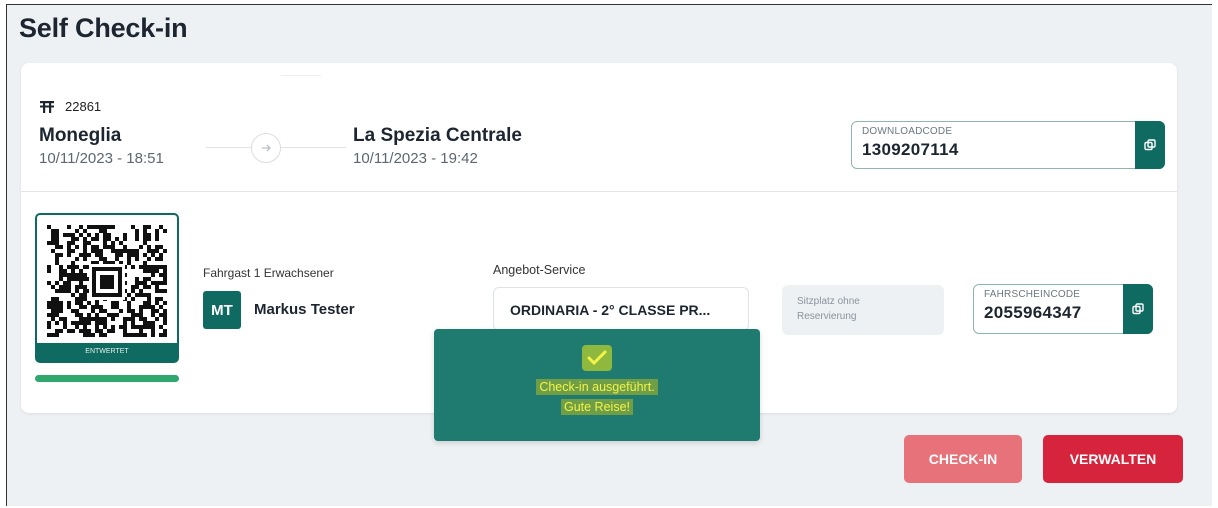 The height and width of the screenshot is (508, 1218). Describe the element at coordinates (83, 106) in the screenshot. I see `train-number: 22861` at that location.